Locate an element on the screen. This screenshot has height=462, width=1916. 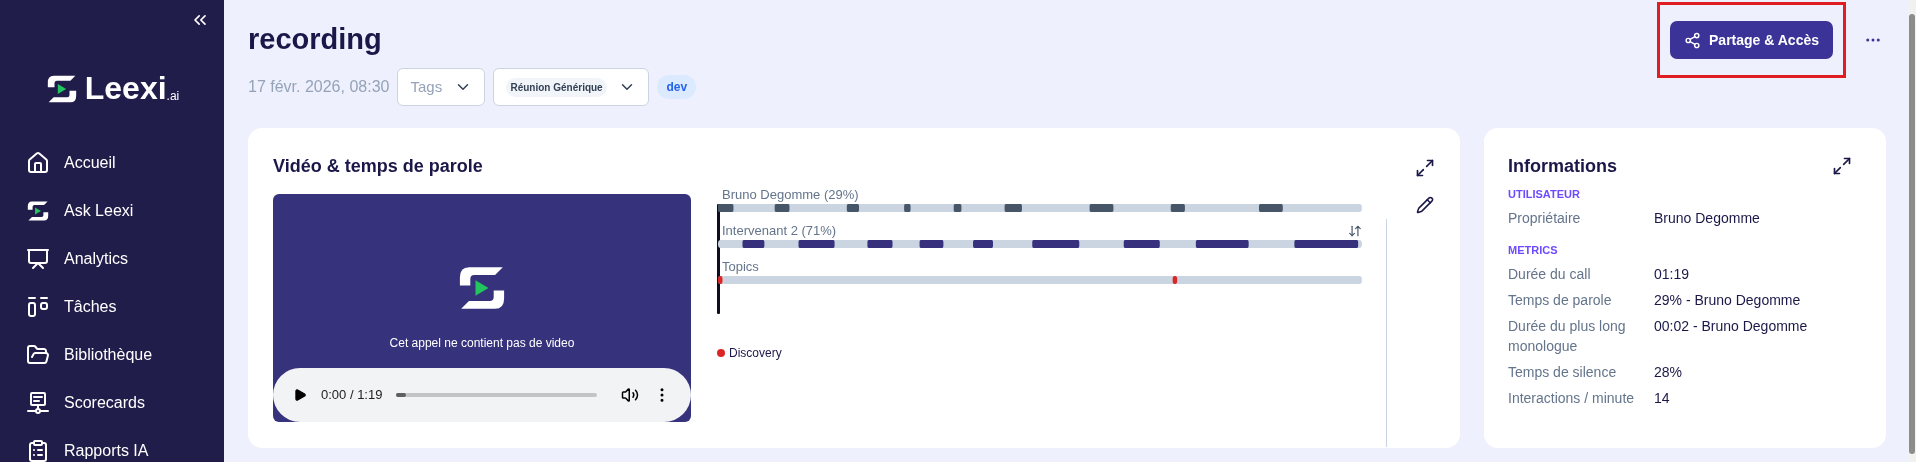
info-value: 01:19 is located at coordinates (1672, 274).